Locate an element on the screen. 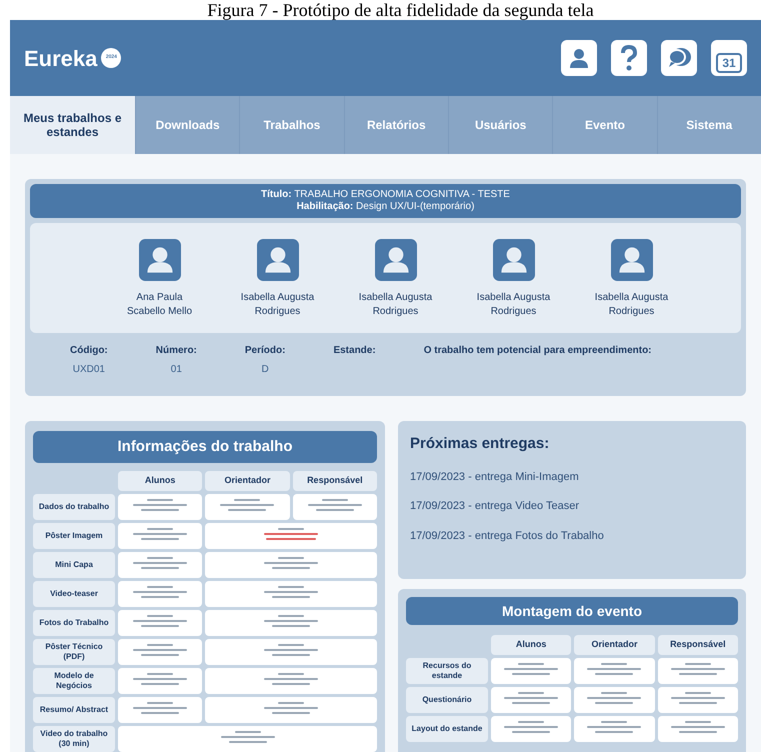 The width and height of the screenshot is (761, 752). field-value: 01 is located at coordinates (176, 370).